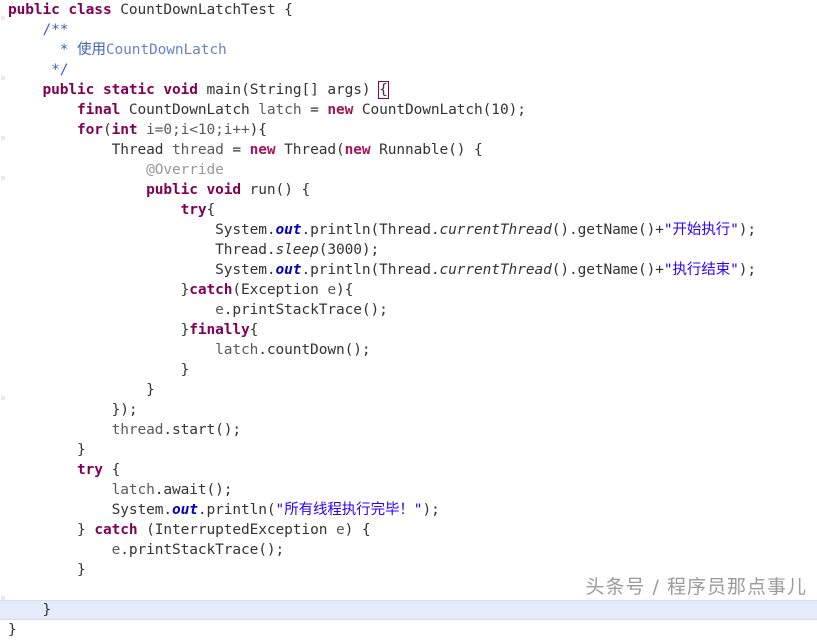 This screenshot has height=640, width=817. What do you see at coordinates (696, 587) in the screenshot?
I see `watermark: 头条号 / 程序员那点事儿` at bounding box center [696, 587].